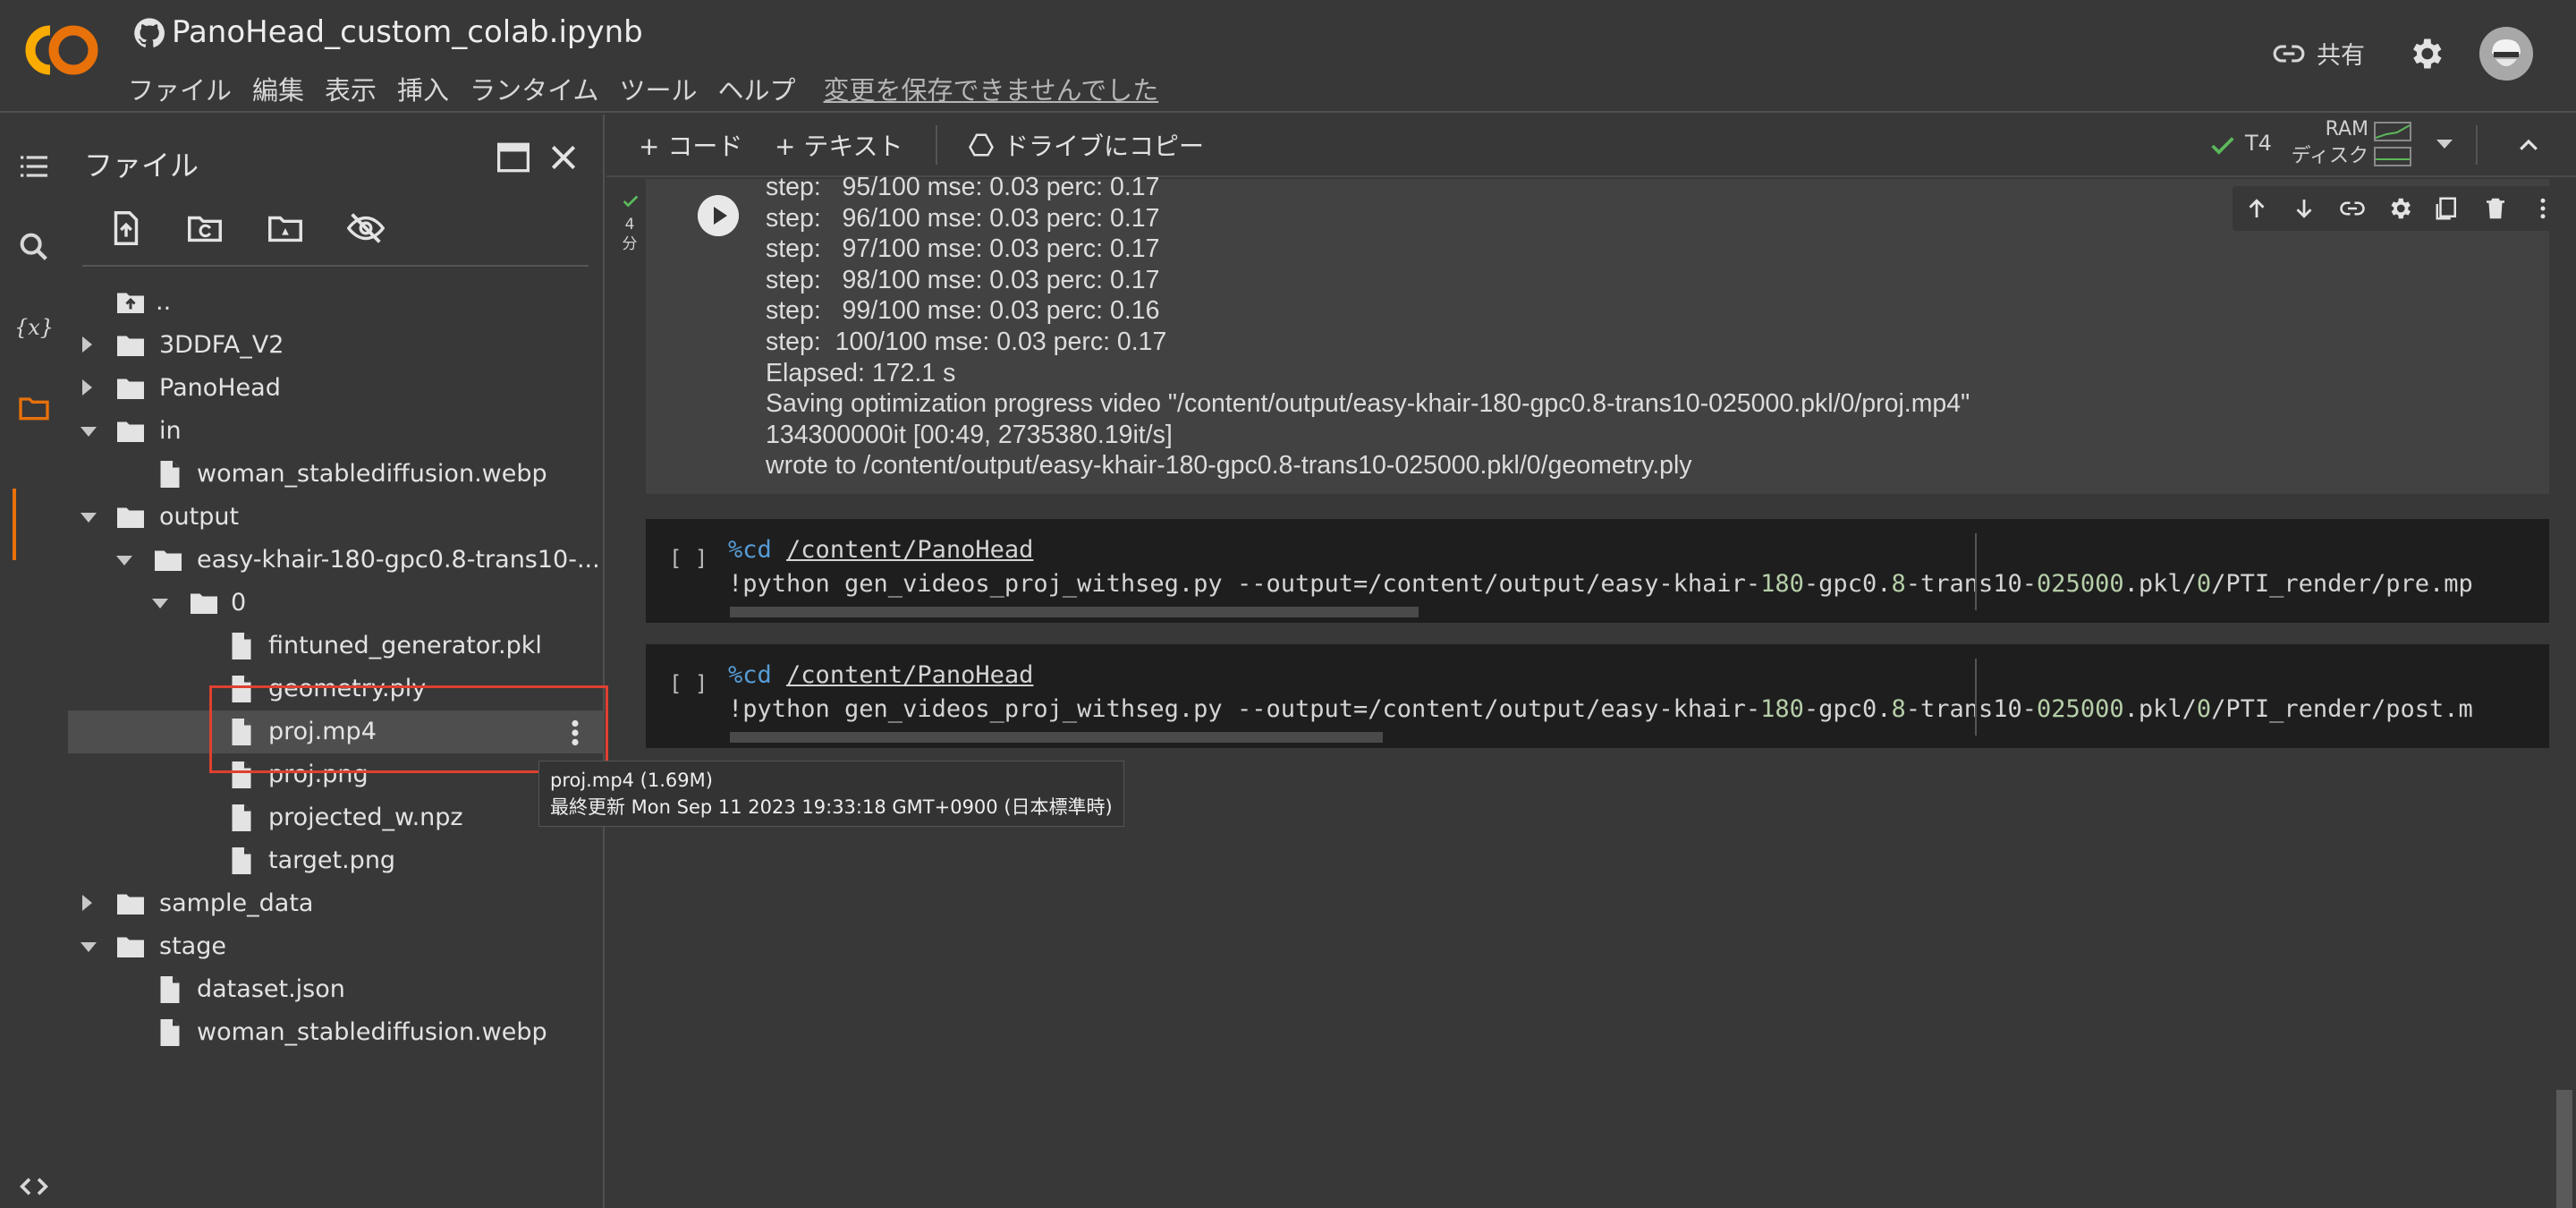 The width and height of the screenshot is (2576, 1208). What do you see at coordinates (199, 517) in the screenshot?
I see `tree-label: output` at bounding box center [199, 517].